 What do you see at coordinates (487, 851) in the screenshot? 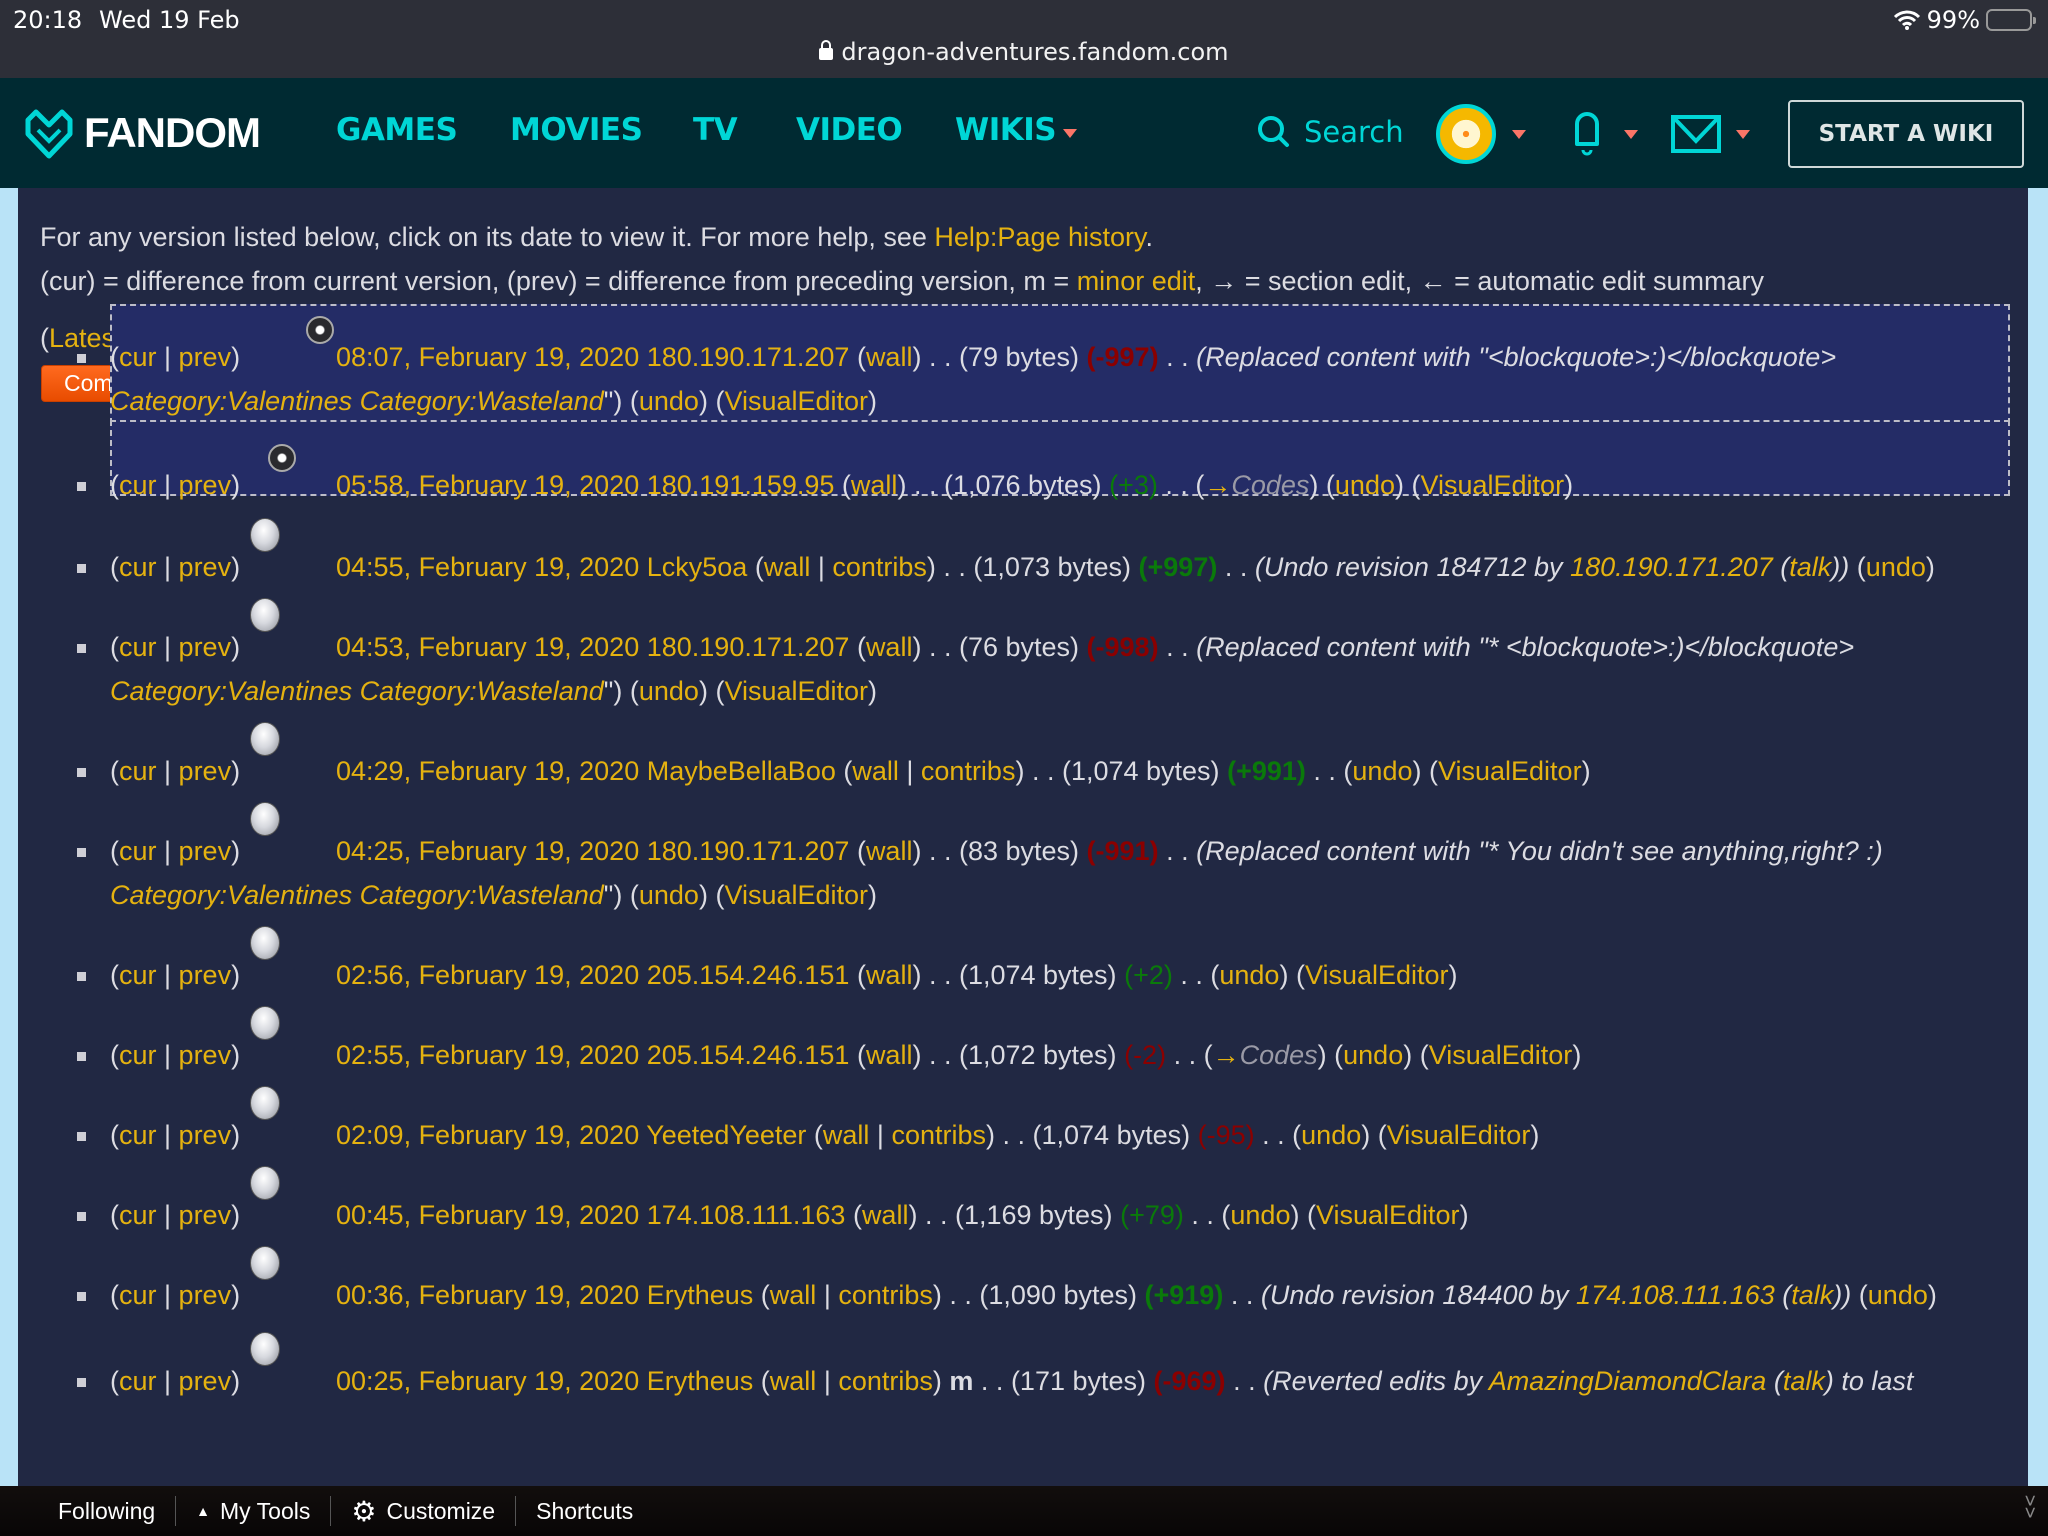
I see `revision-date-link: 04:25, February 19, 2020` at bounding box center [487, 851].